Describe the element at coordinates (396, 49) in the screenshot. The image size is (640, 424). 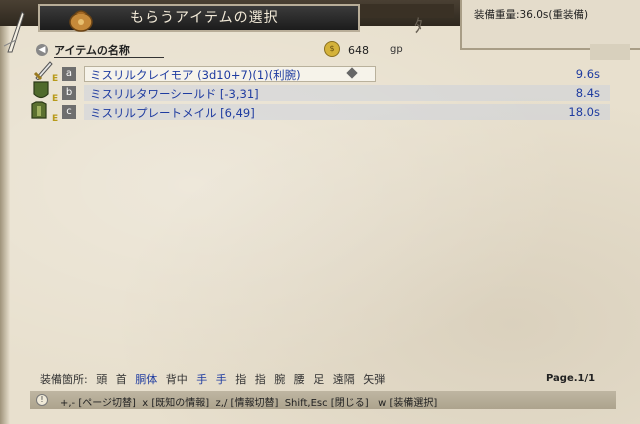
I see `gold-unit: gp` at that location.